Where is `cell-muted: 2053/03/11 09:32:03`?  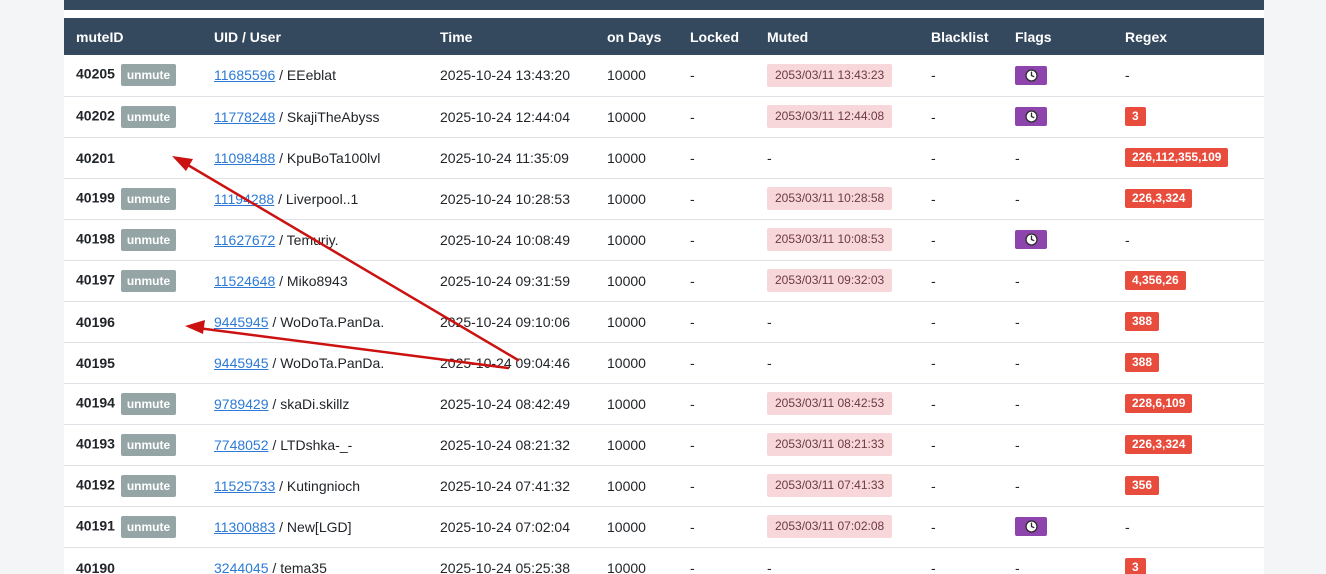 cell-muted: 2053/03/11 09:32:03 is located at coordinates (837, 280).